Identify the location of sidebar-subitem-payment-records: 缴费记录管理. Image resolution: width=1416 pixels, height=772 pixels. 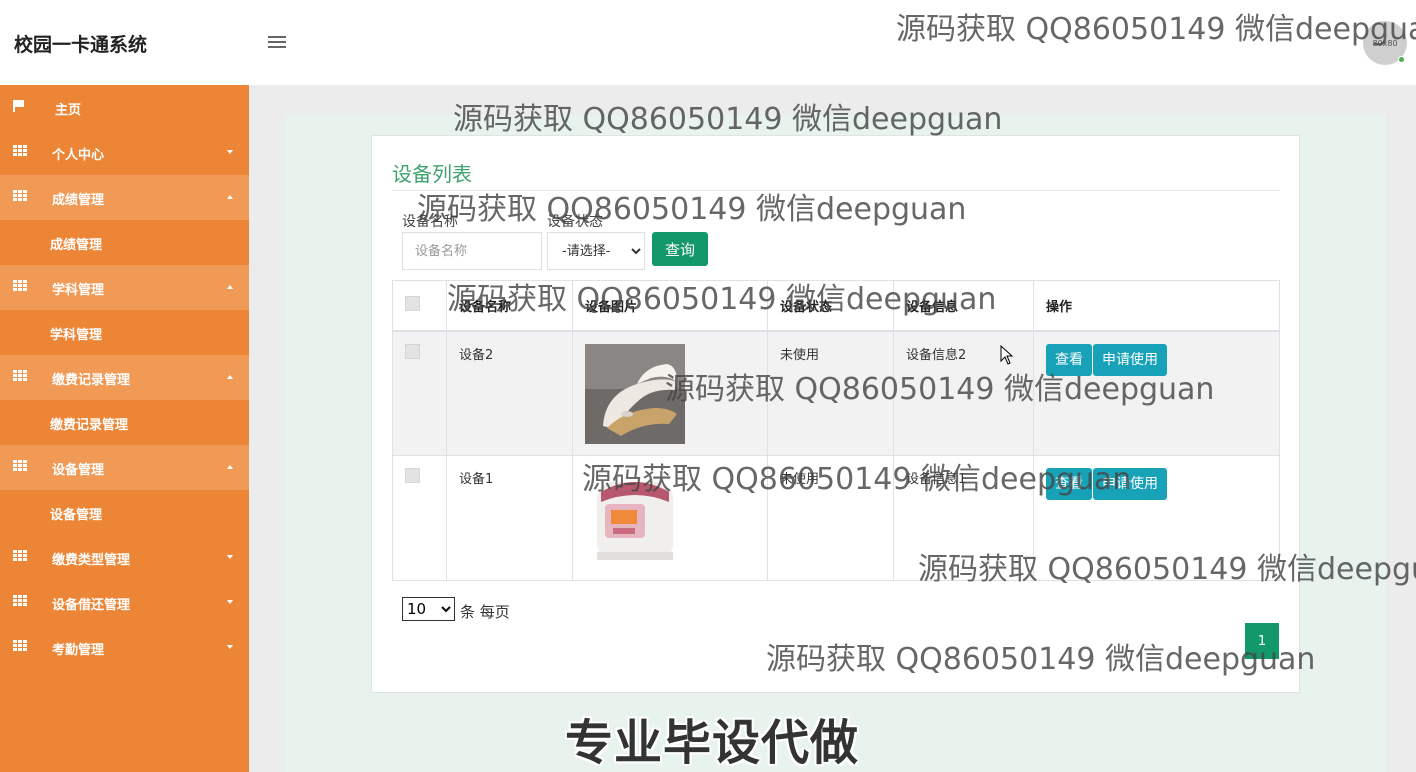
(124, 422).